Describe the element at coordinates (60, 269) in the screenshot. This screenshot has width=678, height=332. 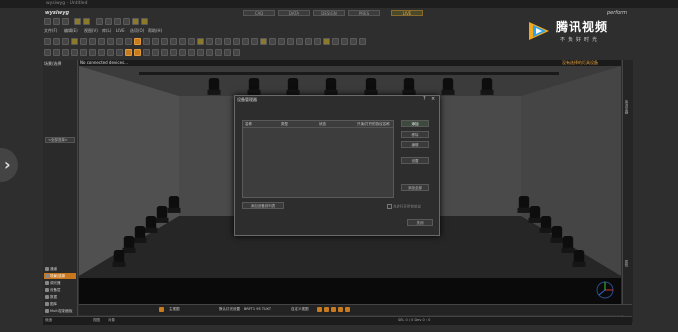
I see `left-panel-item-channels: 通道` at that location.